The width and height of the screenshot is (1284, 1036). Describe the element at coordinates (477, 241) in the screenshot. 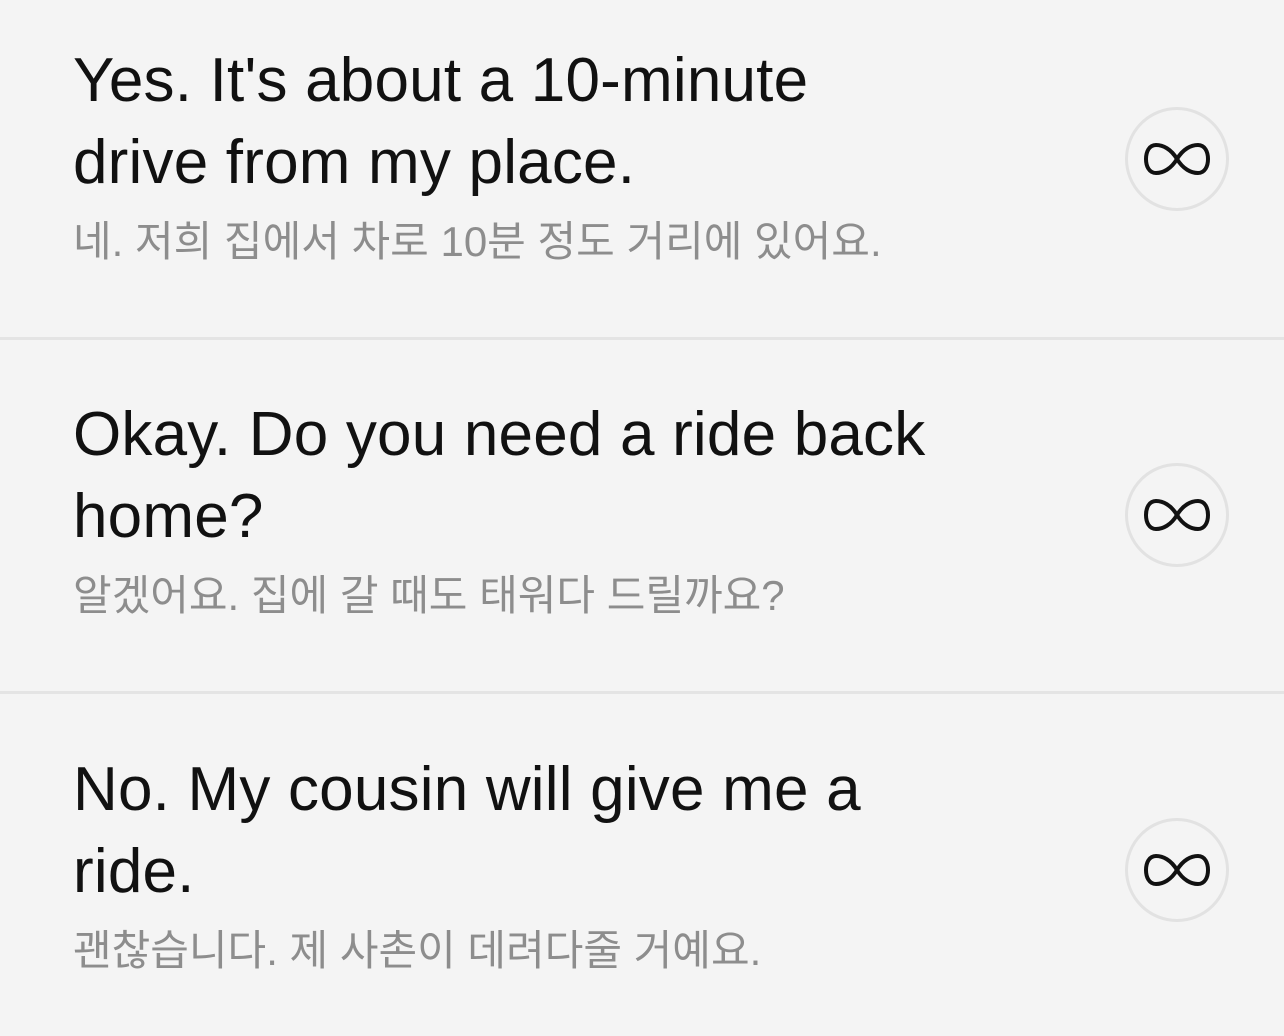

I see `korean-translation: 네. 저희 집에서 차로 10분 정도 거리에 있어요.` at that location.